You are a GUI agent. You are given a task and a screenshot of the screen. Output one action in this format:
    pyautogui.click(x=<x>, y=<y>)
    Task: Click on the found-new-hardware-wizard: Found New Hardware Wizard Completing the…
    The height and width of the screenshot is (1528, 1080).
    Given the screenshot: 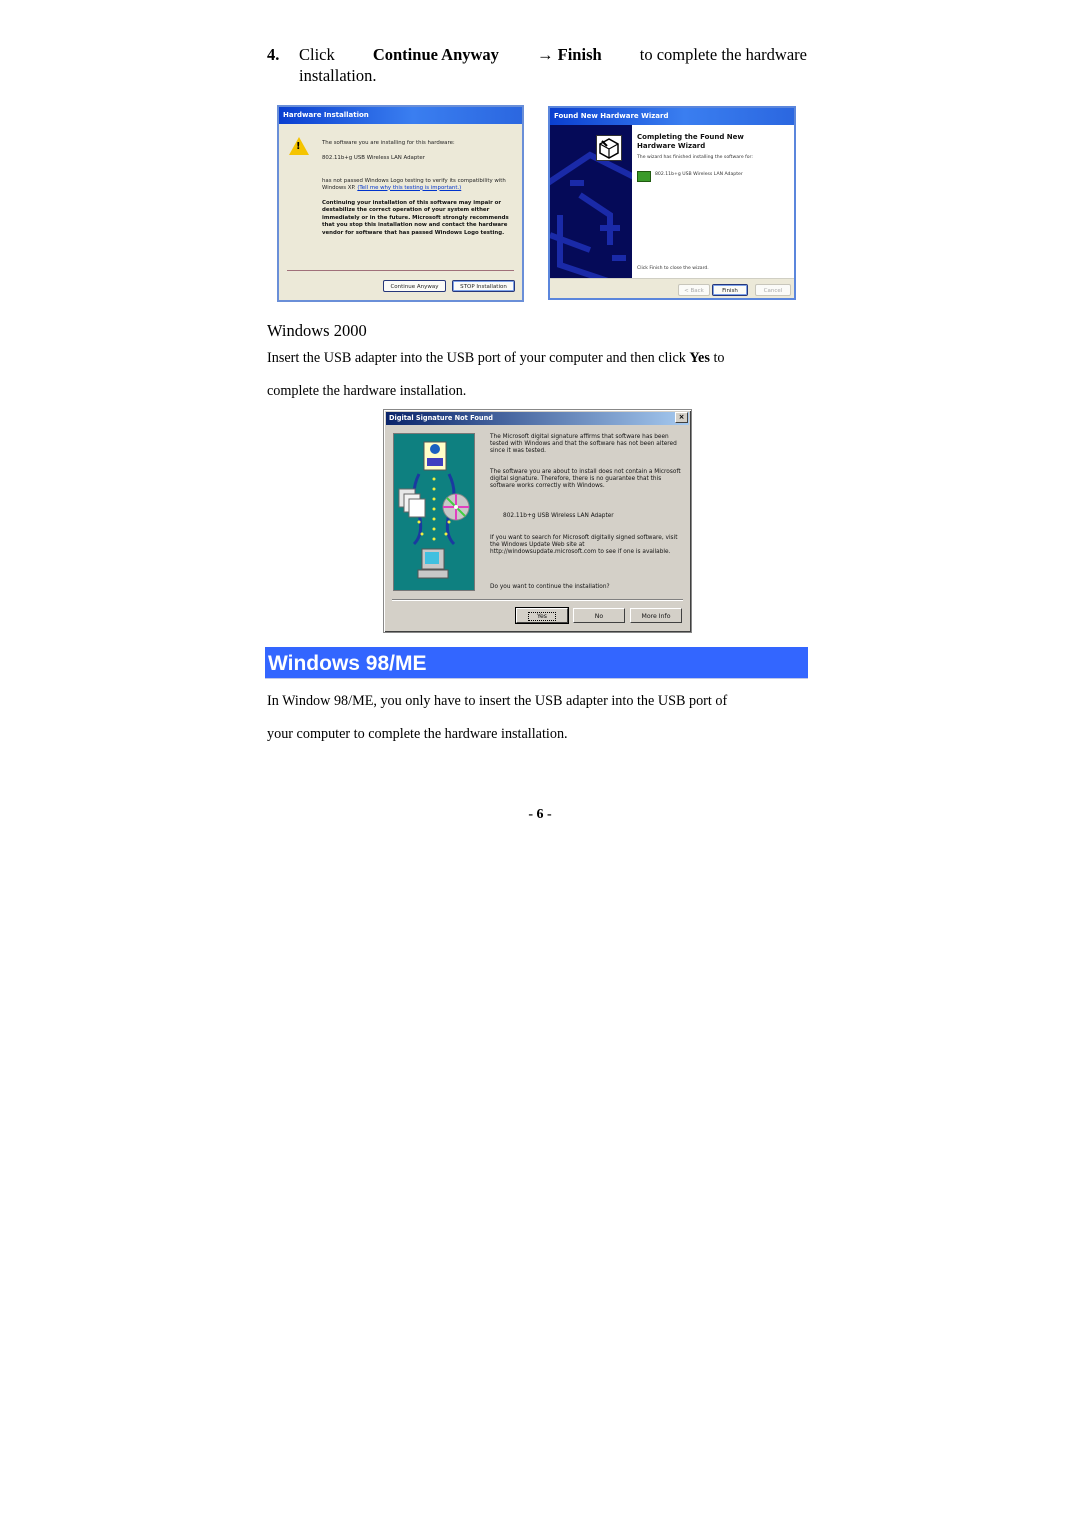 What is the action you would take?
    pyautogui.click(x=672, y=203)
    